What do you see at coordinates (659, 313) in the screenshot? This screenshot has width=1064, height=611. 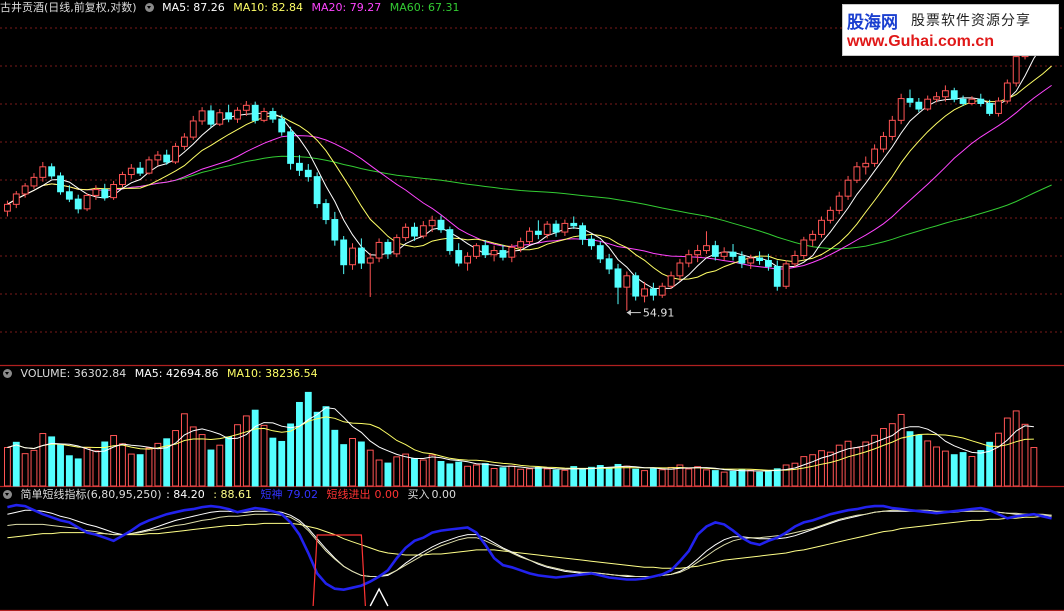 I see `low-price-label: 54.91` at bounding box center [659, 313].